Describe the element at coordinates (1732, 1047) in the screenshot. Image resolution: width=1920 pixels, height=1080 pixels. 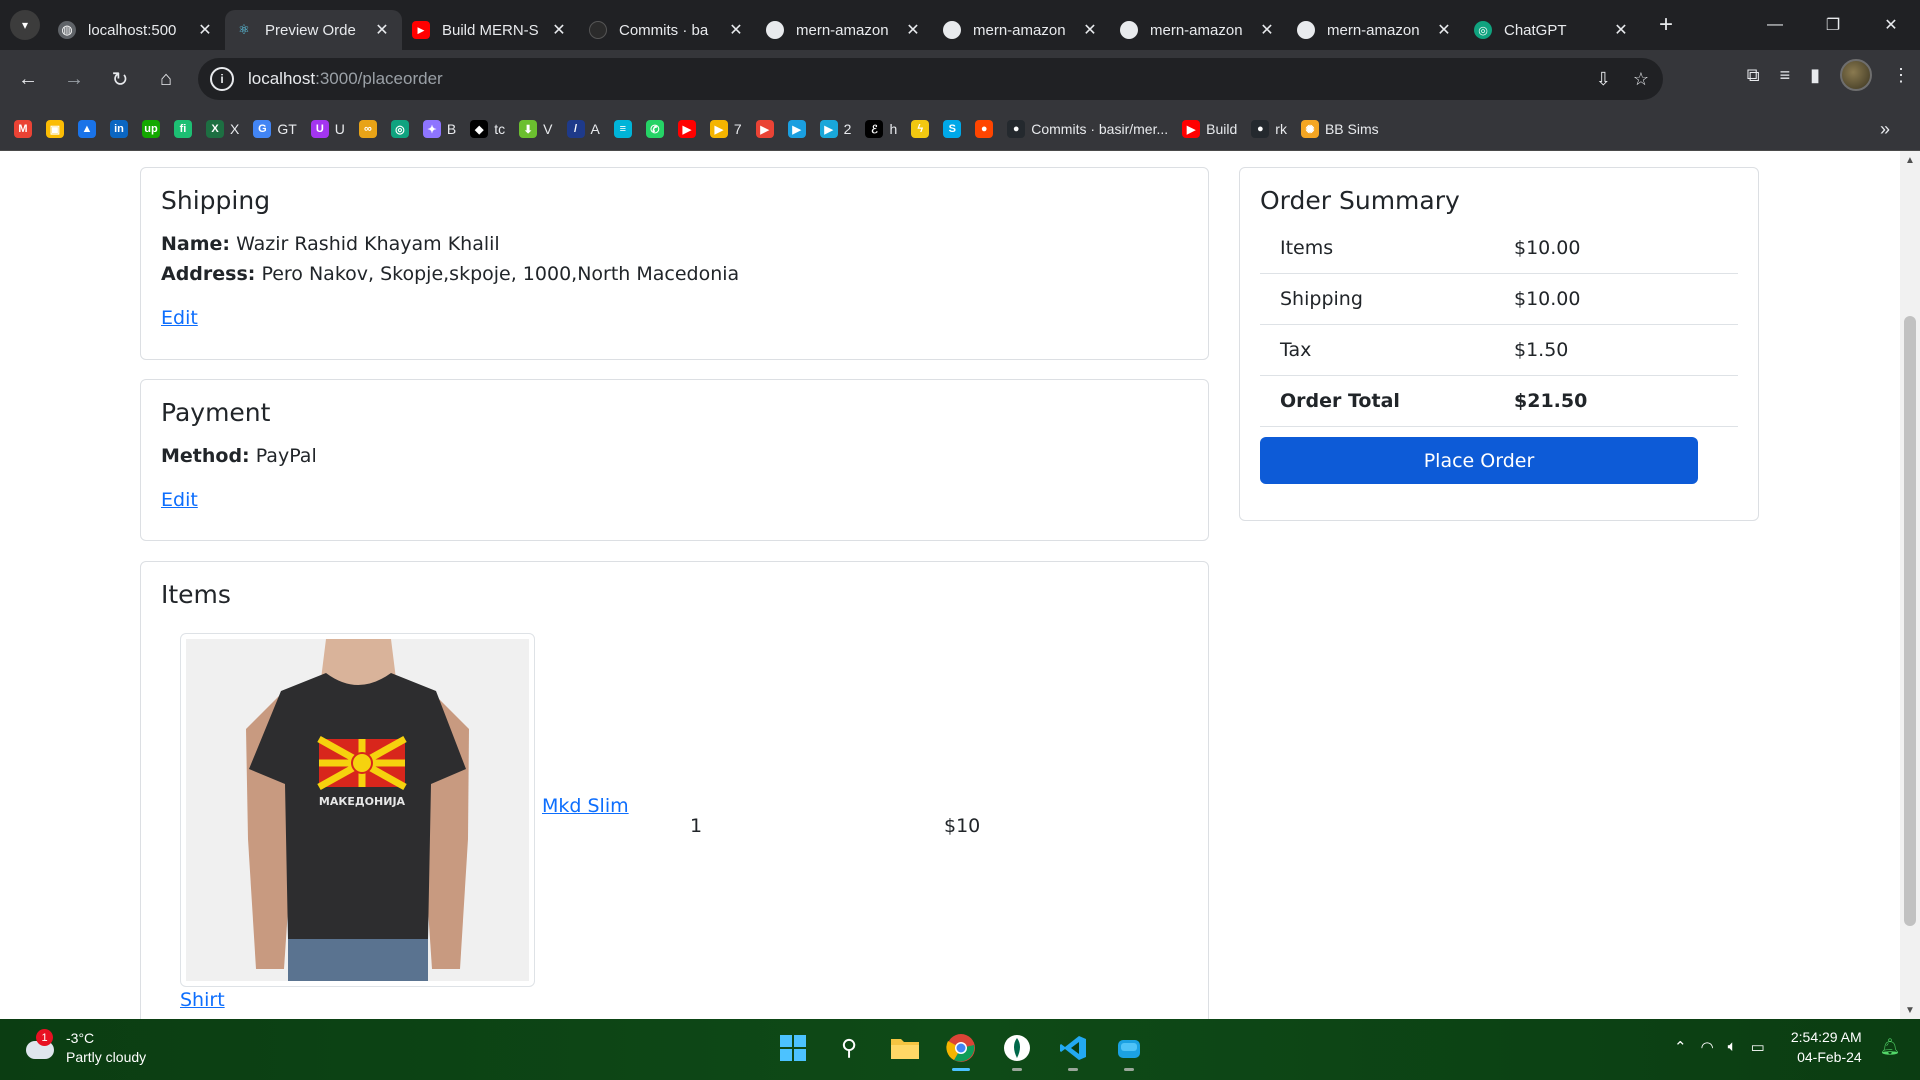
I see `volume-icon: 🔈︎` at that location.